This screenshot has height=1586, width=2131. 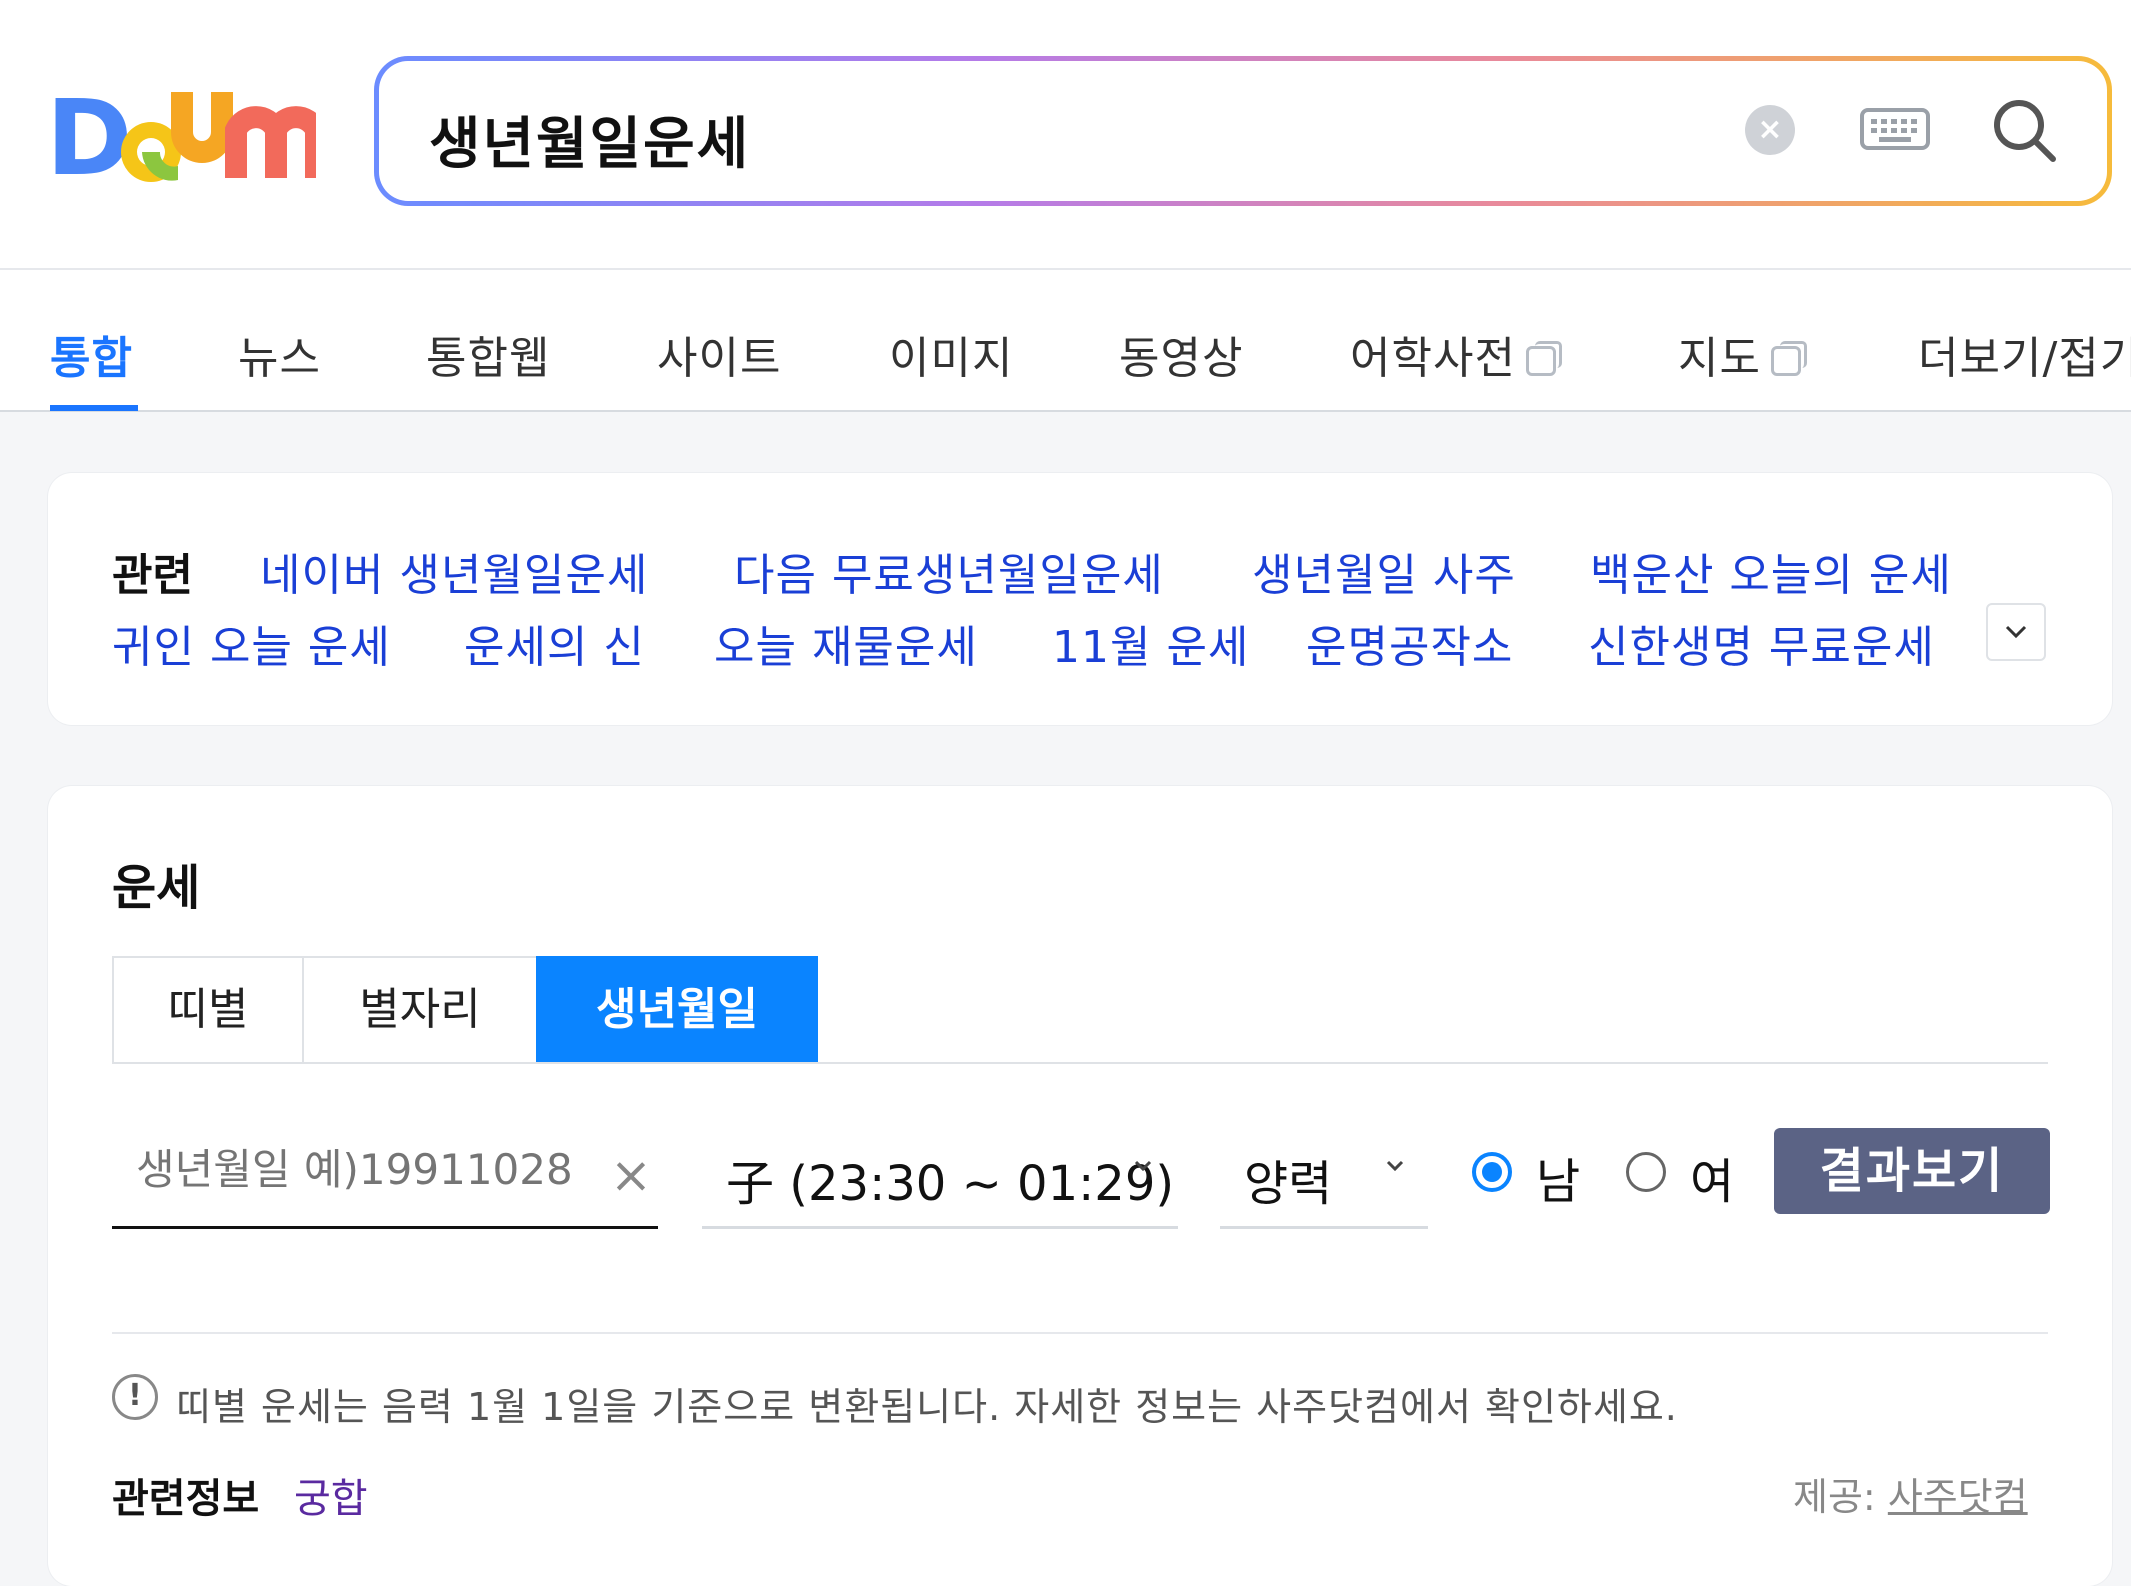 I want to click on related-link: 다음 무료생년월일운세, so click(x=949, y=571).